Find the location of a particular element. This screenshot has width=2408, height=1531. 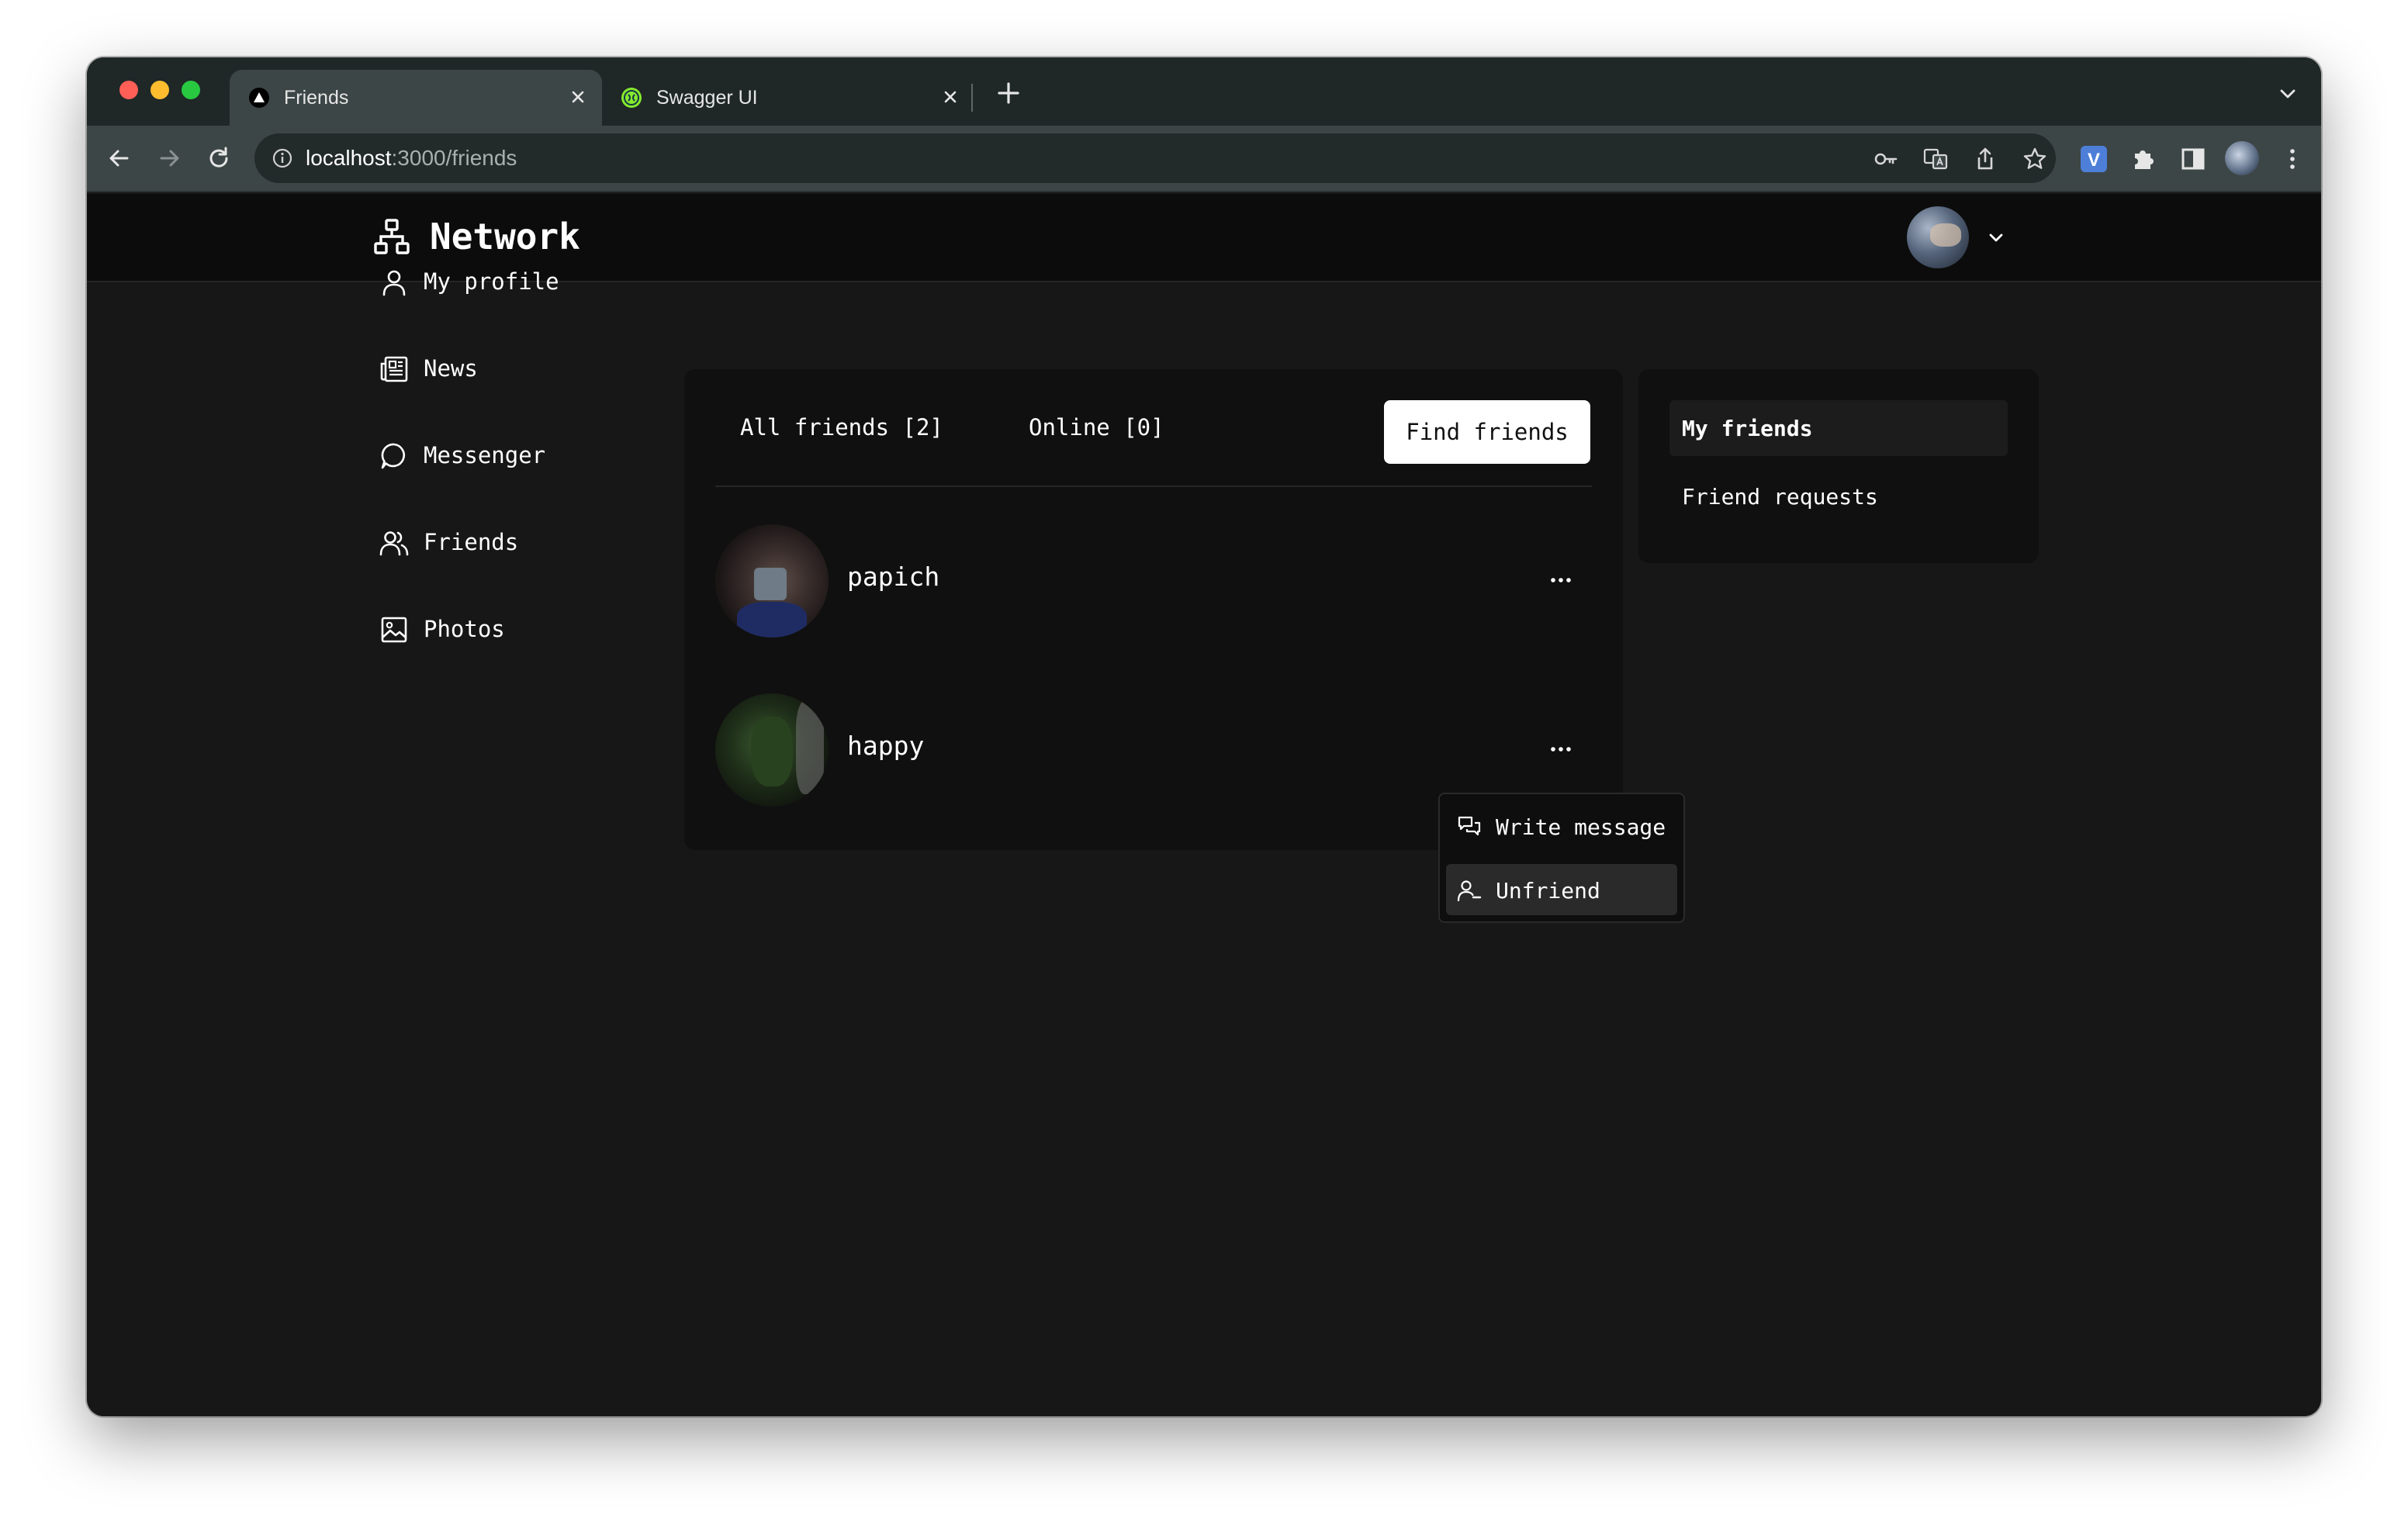

sidebar-item-photos: Photos is located at coordinates (495, 628).